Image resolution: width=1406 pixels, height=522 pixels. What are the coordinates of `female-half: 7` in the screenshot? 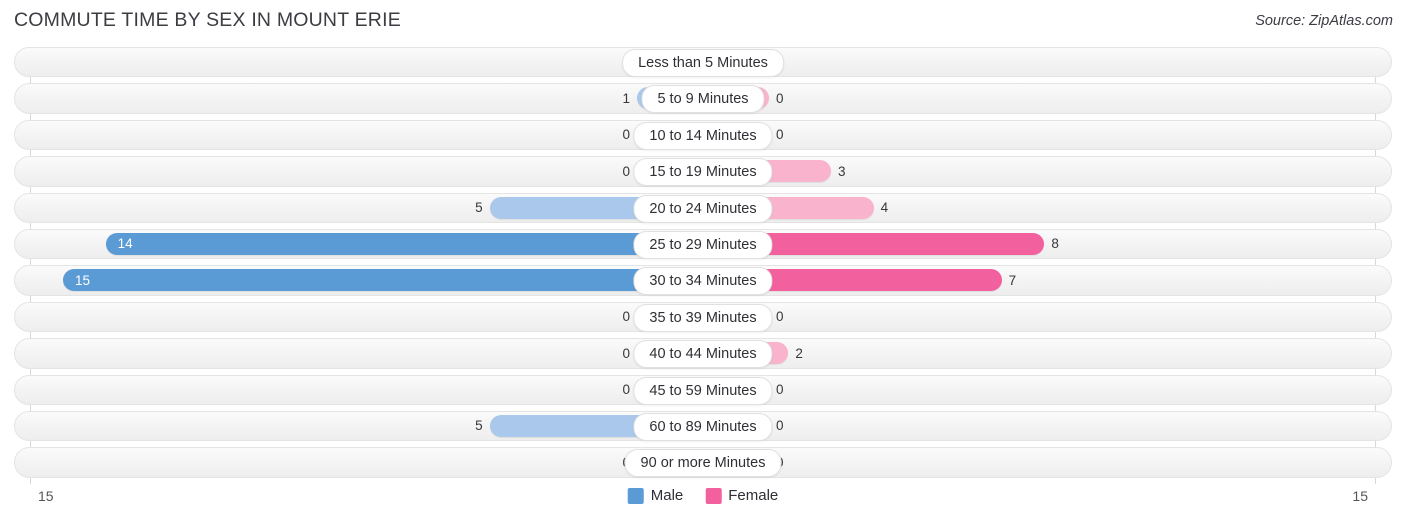 It's located at (1039, 280).